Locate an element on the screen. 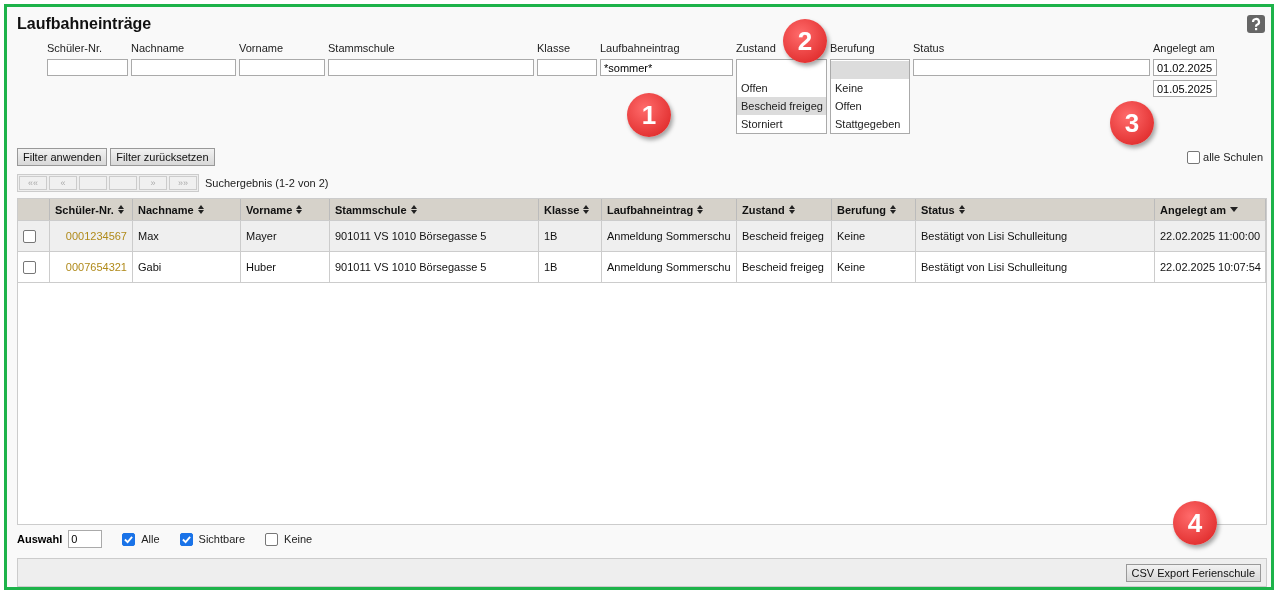 This screenshot has width=1277, height=592. table-row: 0007654321 Gabi Huber 901011 VS 1010 Börsegasse 5 1B Anmeldung Sommerschu Bescheid freigeg Keine Bestätigt von Lisi Schulleitung 22.02.2025 10:07:54 is located at coordinates (642, 268).